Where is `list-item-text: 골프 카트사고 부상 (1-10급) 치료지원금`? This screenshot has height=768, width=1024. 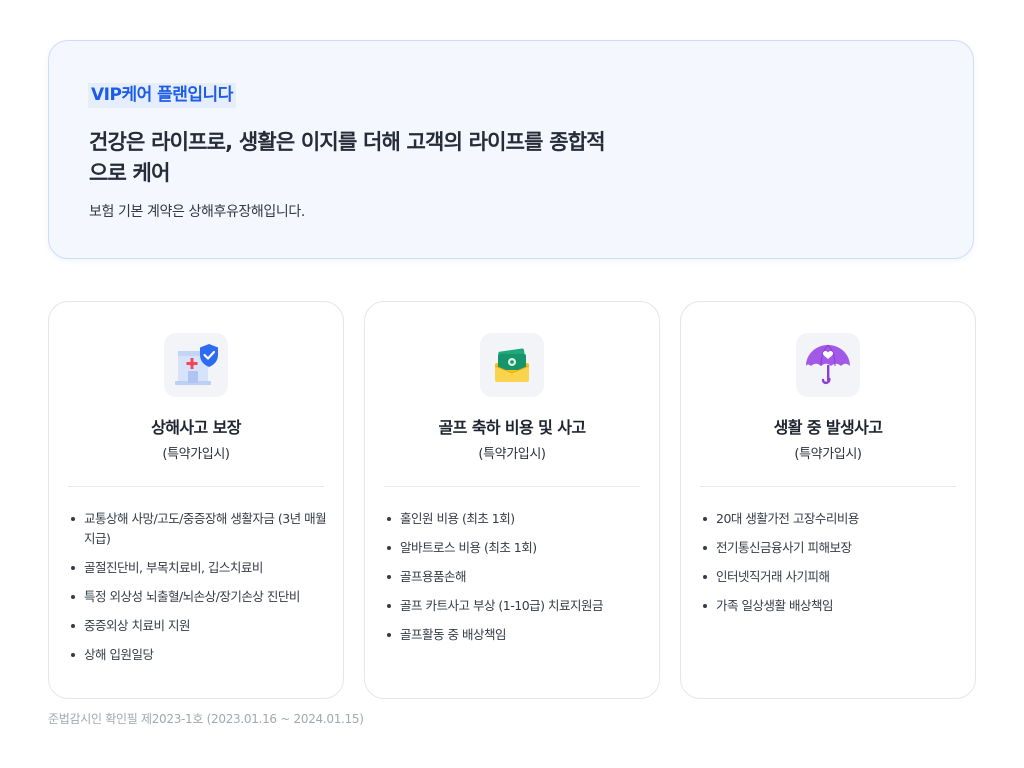 list-item-text: 골프 카트사고 부상 (1-10급) 치료지원금 is located at coordinates (502, 605).